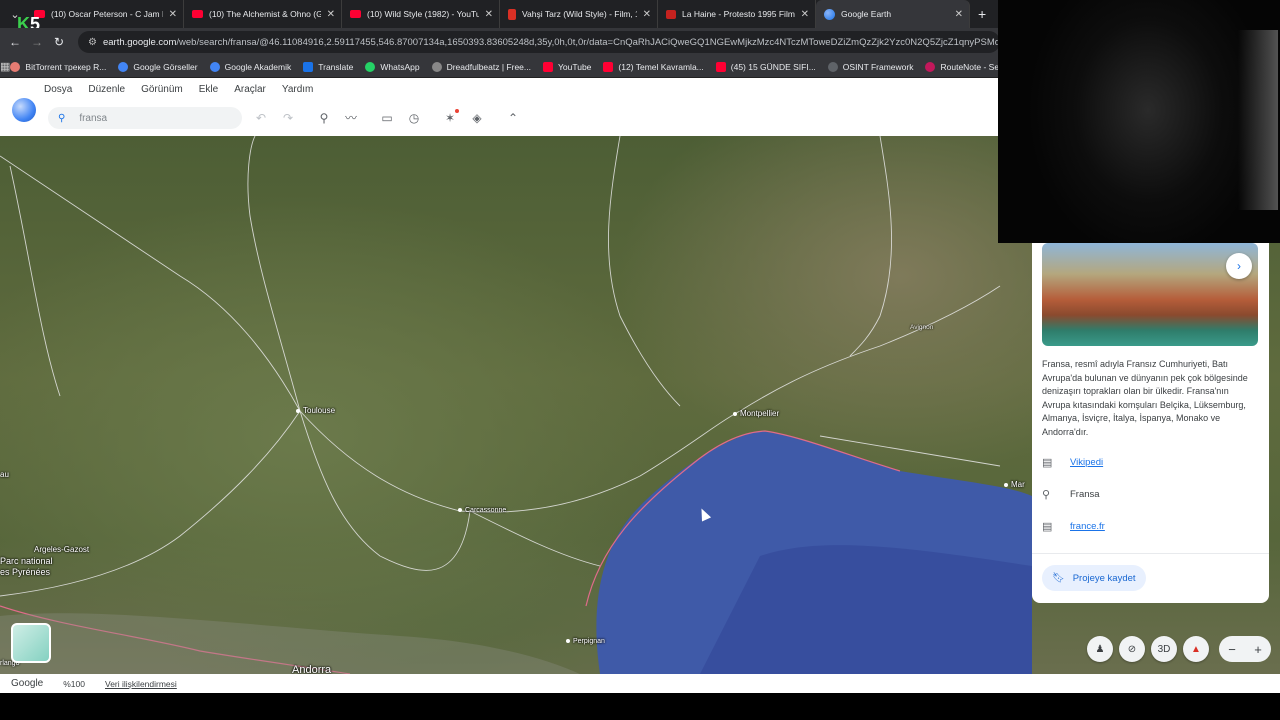 Image resolution: width=1280 pixels, height=720 pixels. What do you see at coordinates (1245, 649) in the screenshot?
I see `zoom-controls: − +` at bounding box center [1245, 649].